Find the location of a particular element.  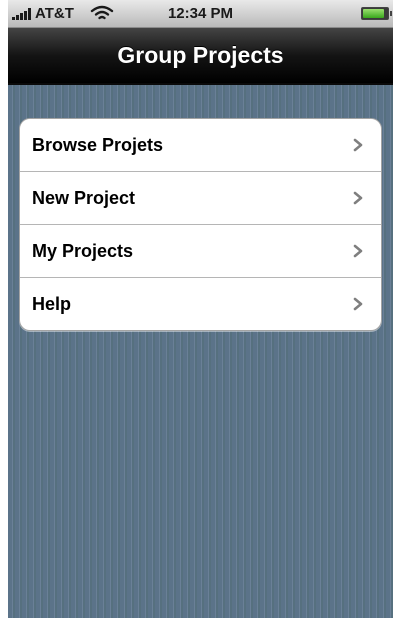

menu-item-label: Browse Projets is located at coordinates (98, 145).